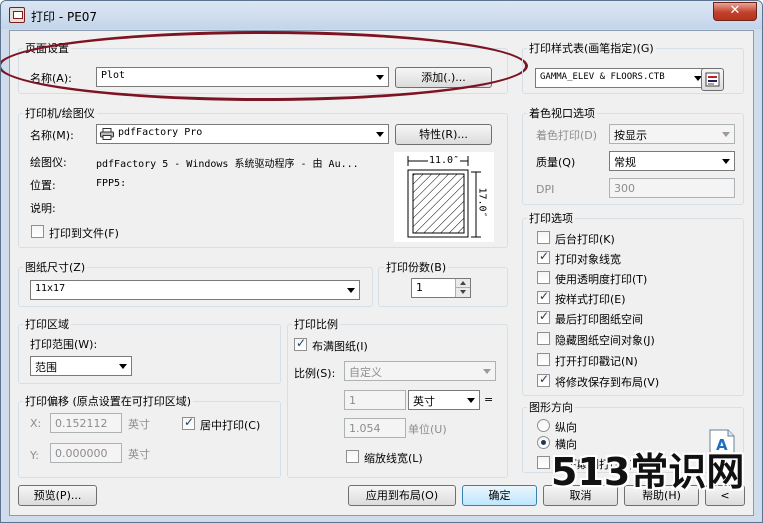 The image size is (763, 523). I want to click on scale-numerator-value: 1, so click(352, 400).